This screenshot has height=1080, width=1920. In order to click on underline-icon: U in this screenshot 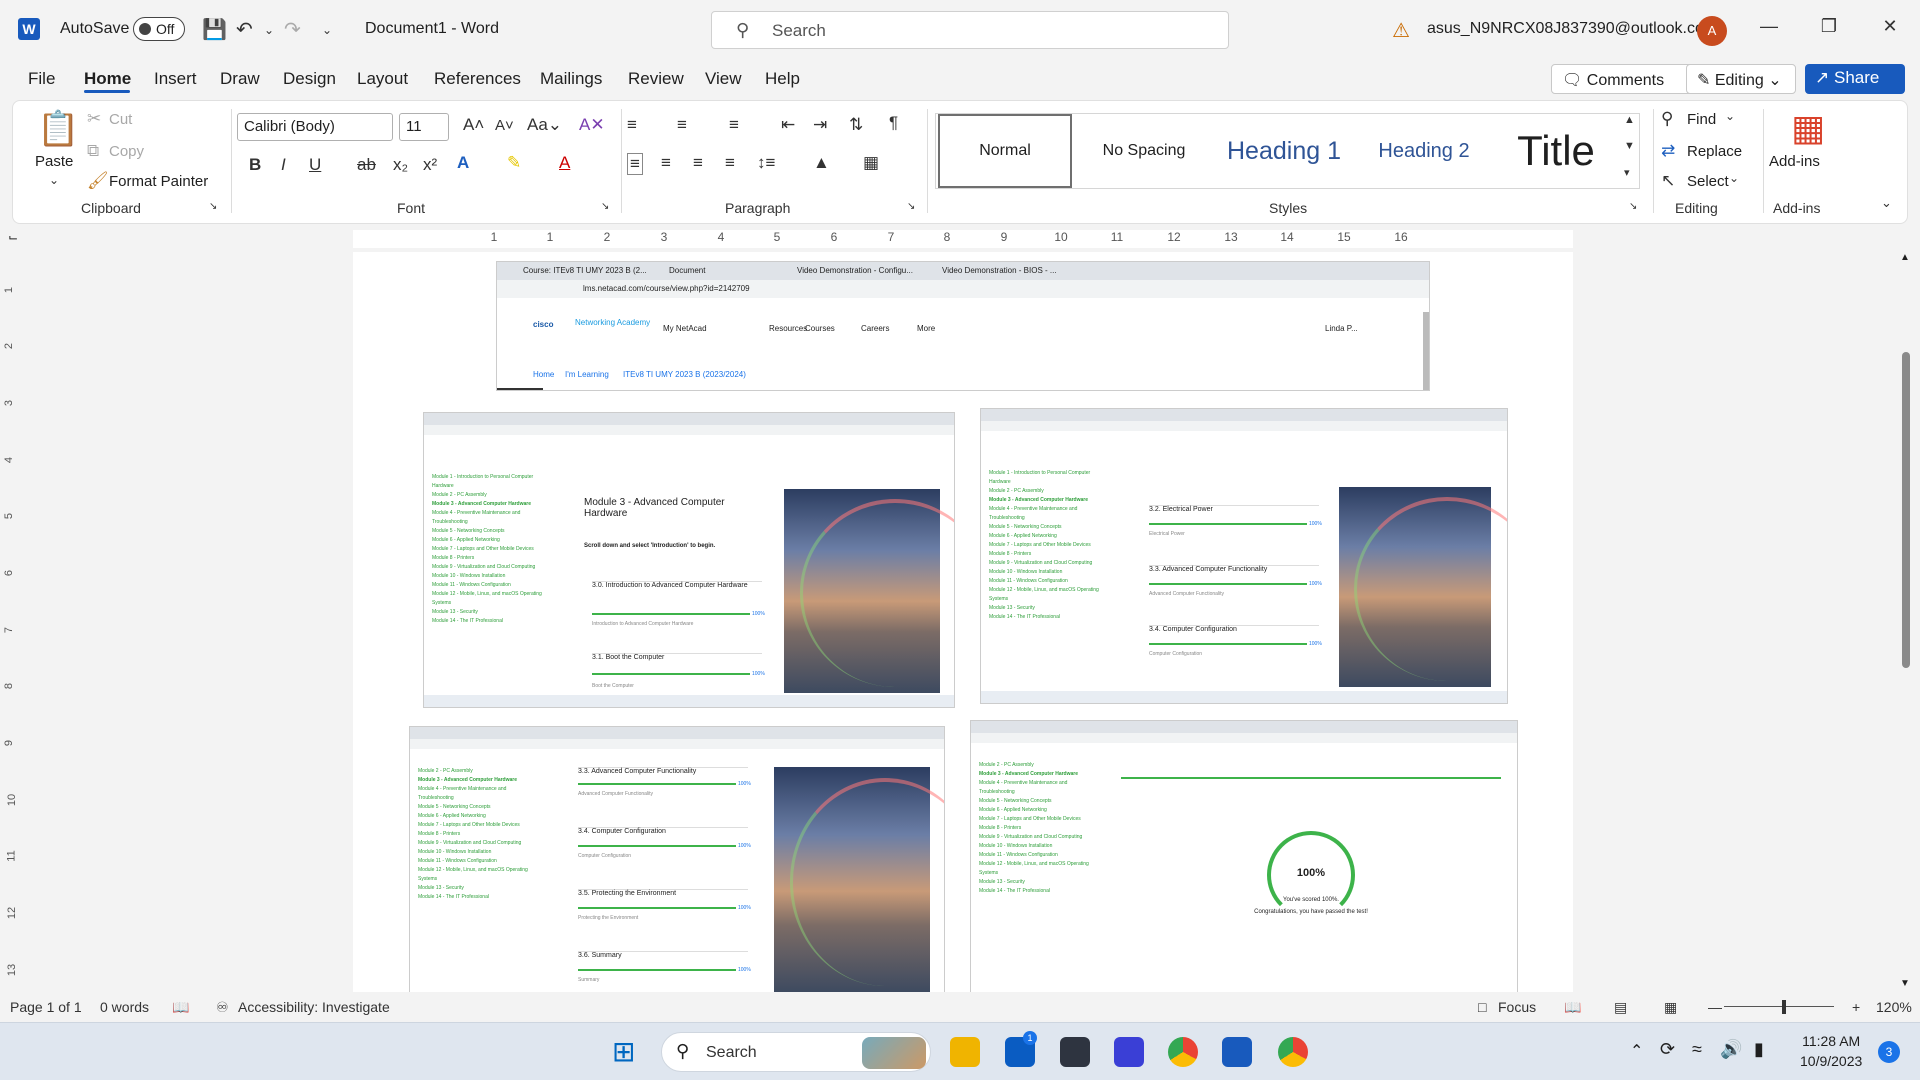, I will do `click(315, 165)`.